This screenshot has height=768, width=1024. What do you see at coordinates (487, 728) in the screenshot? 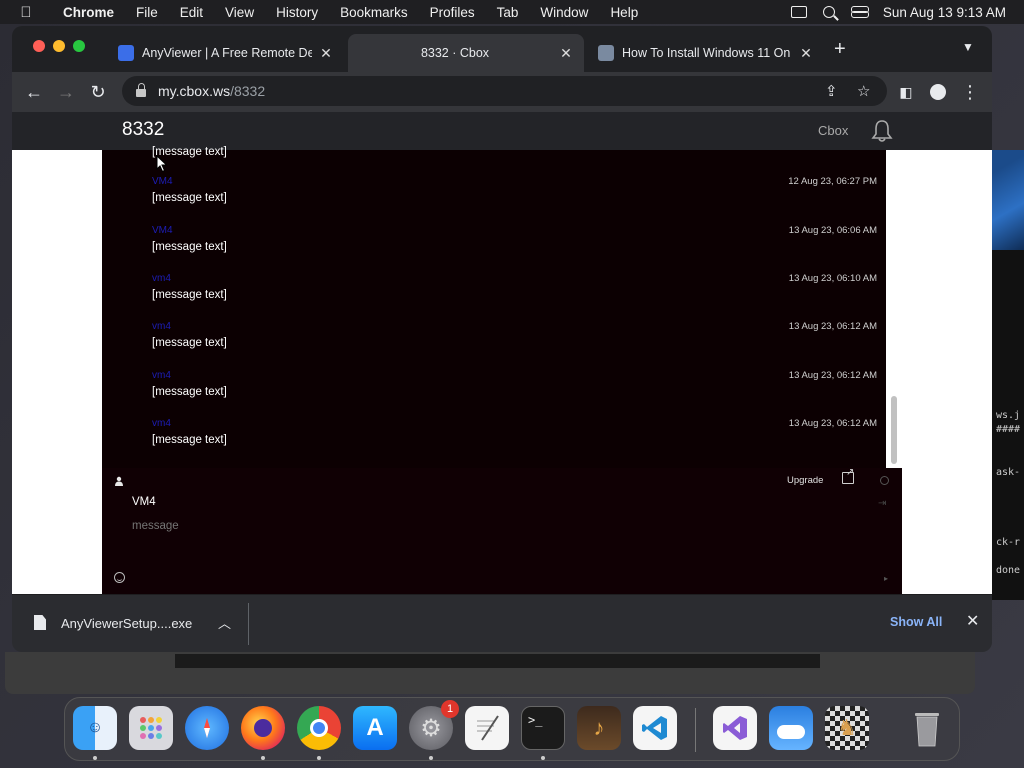
I see `textedit-icon` at bounding box center [487, 728].